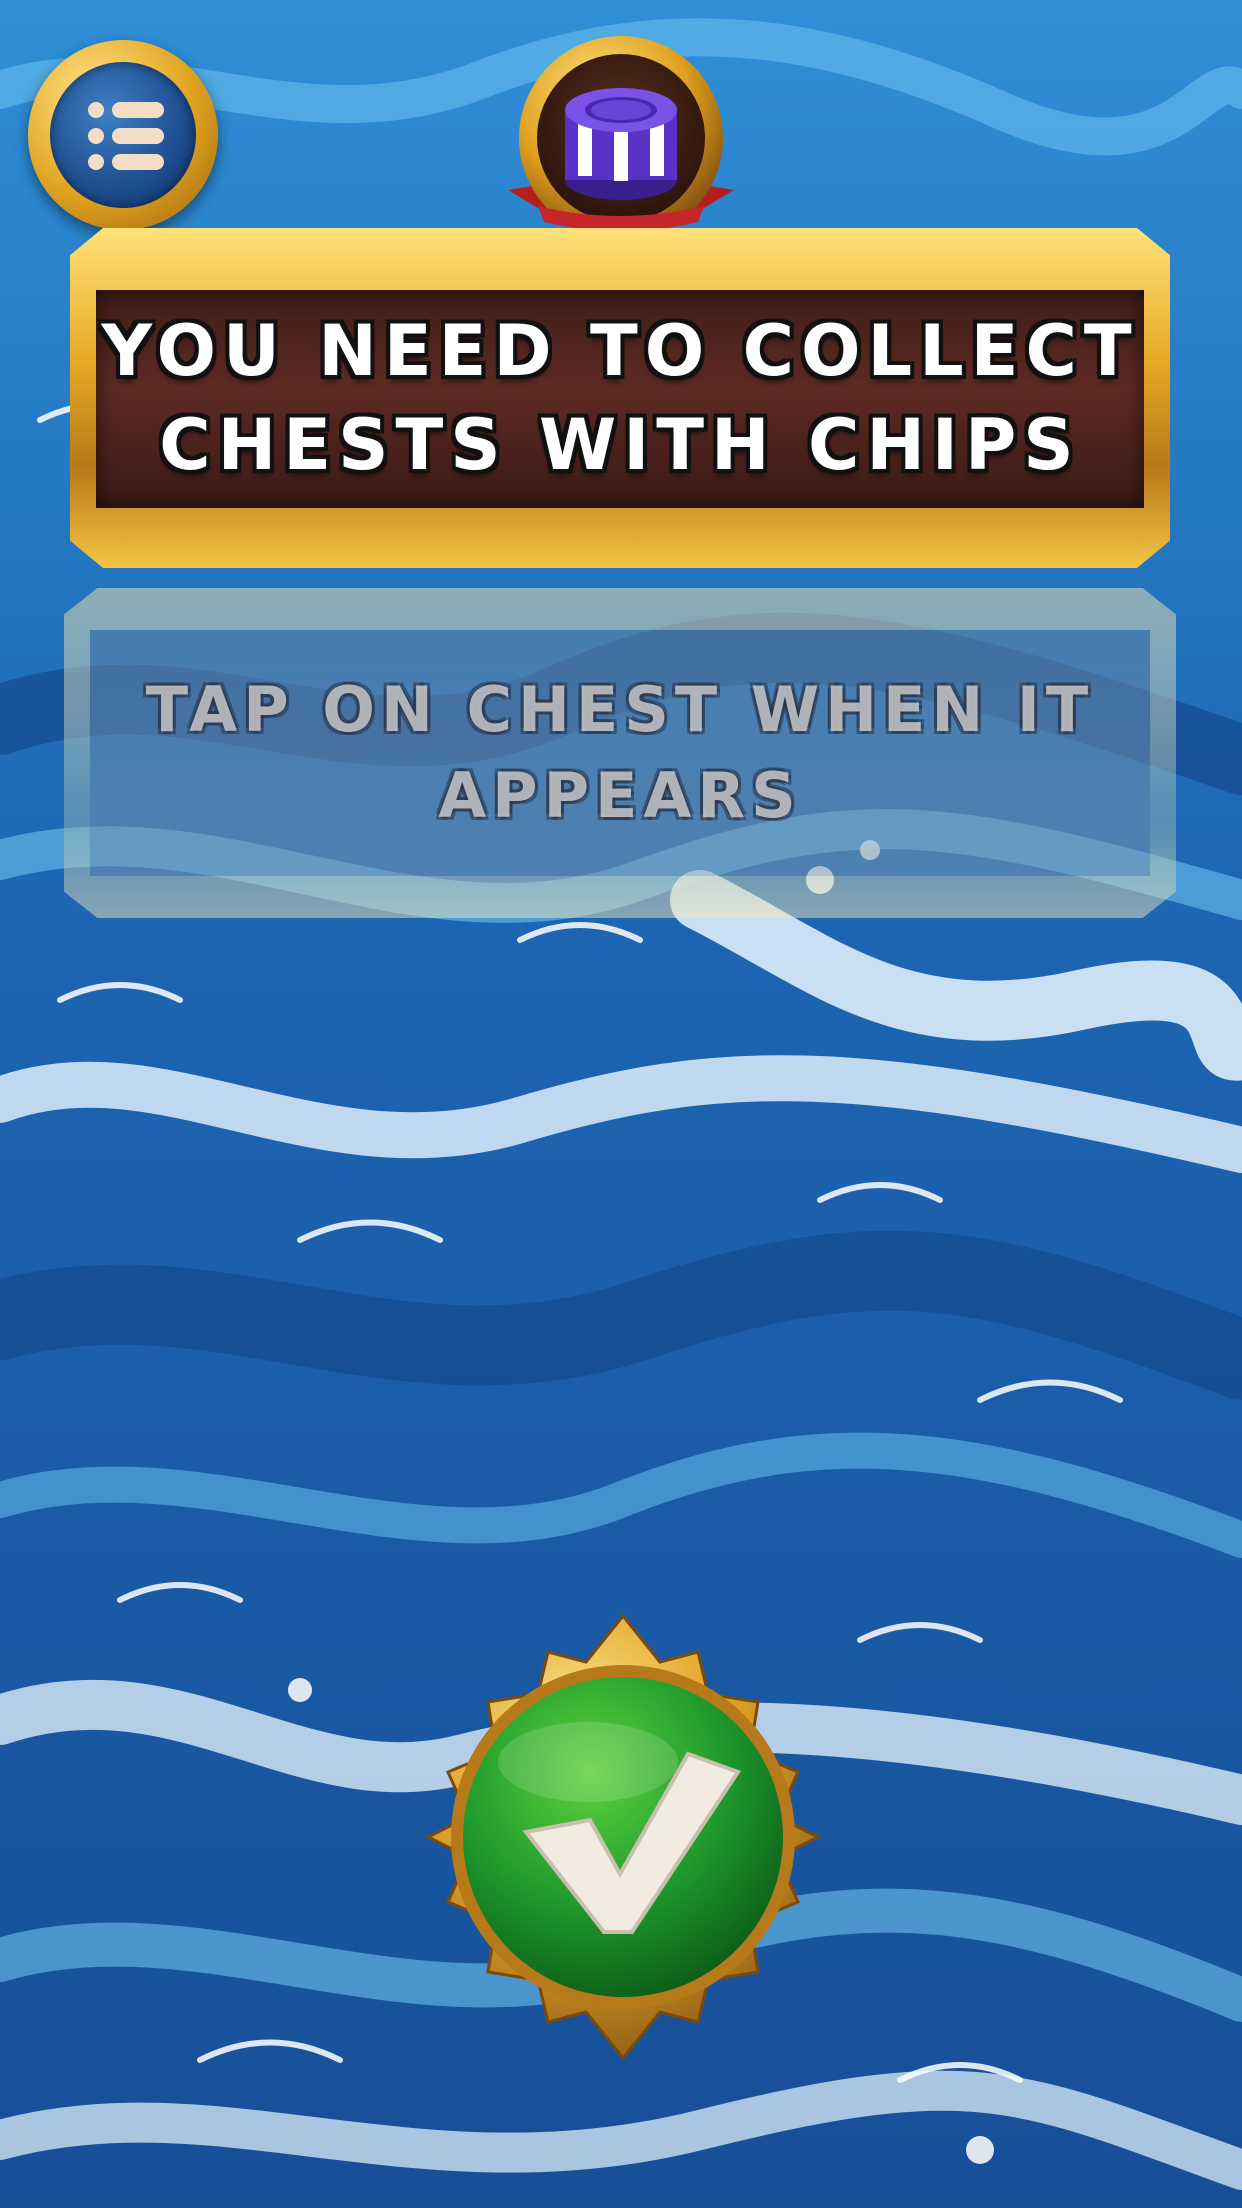 The image size is (1242, 2208). I want to click on confirm-button, so click(623, 1837).